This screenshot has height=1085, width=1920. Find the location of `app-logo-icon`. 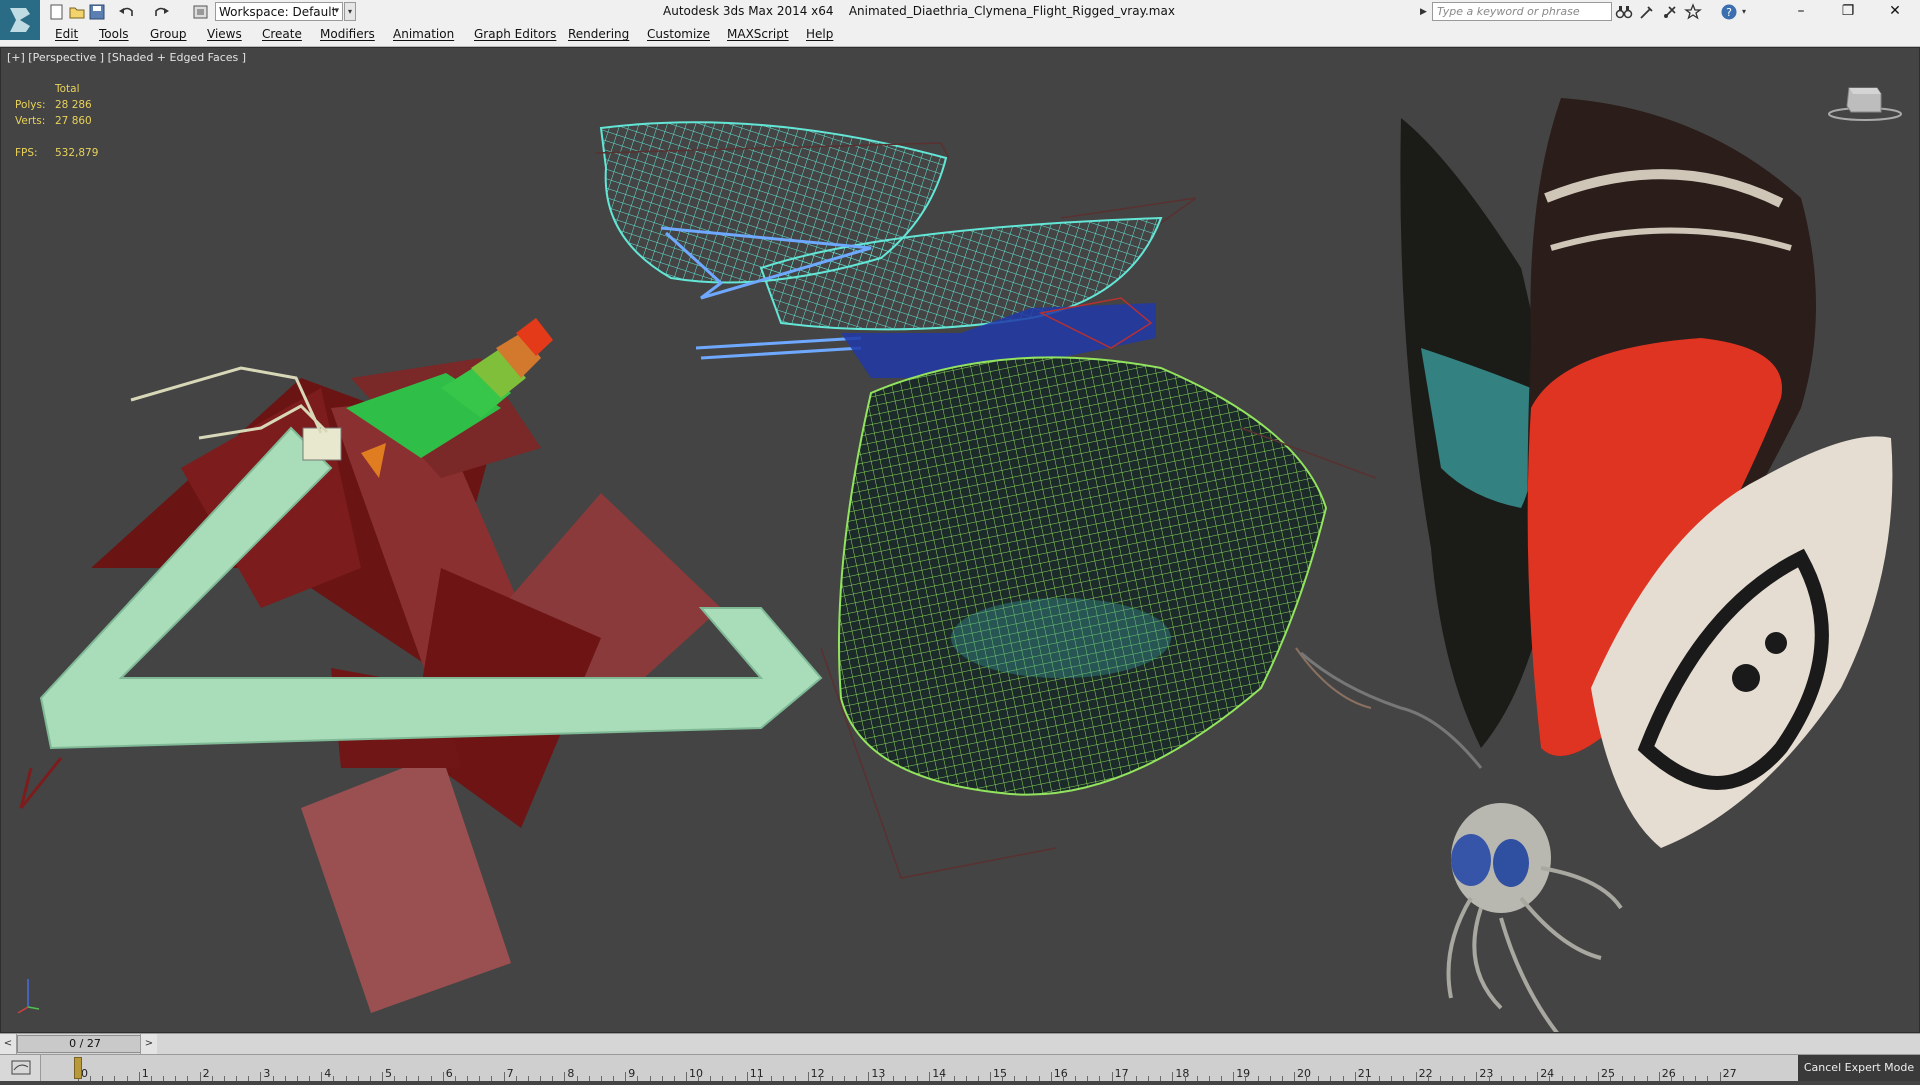

app-logo-icon is located at coordinates (20, 20).